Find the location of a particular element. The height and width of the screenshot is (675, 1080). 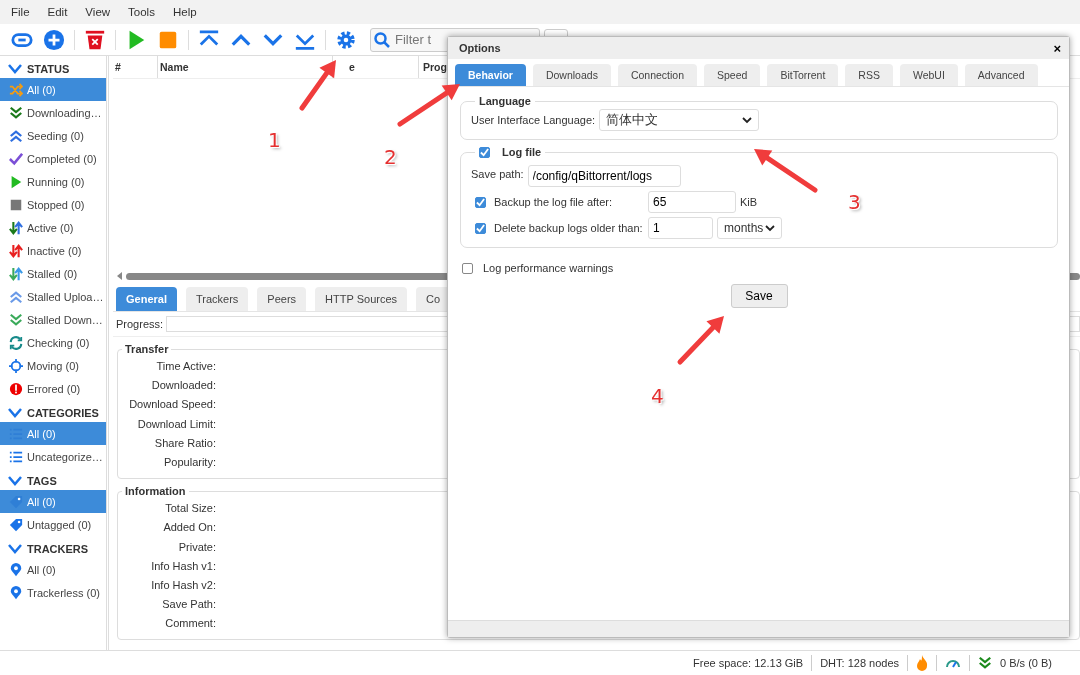

field-label: Download Limit: is located at coordinates (176, 424).